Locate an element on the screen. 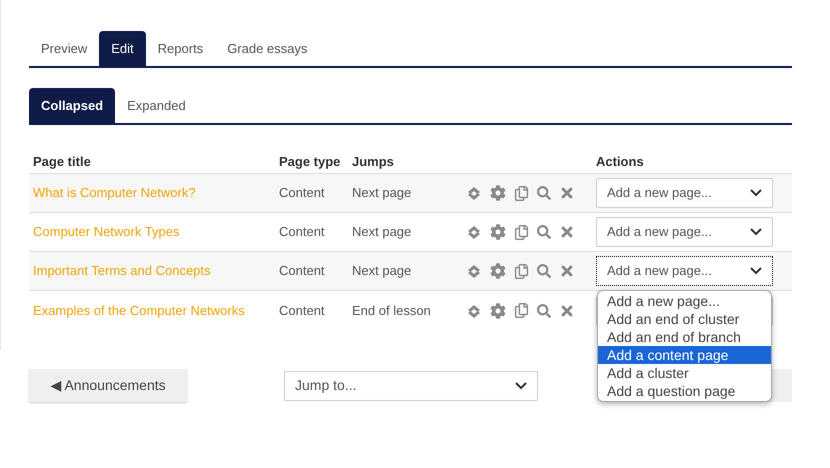  dropdown-option: Add an end of branch is located at coordinates (684, 337).